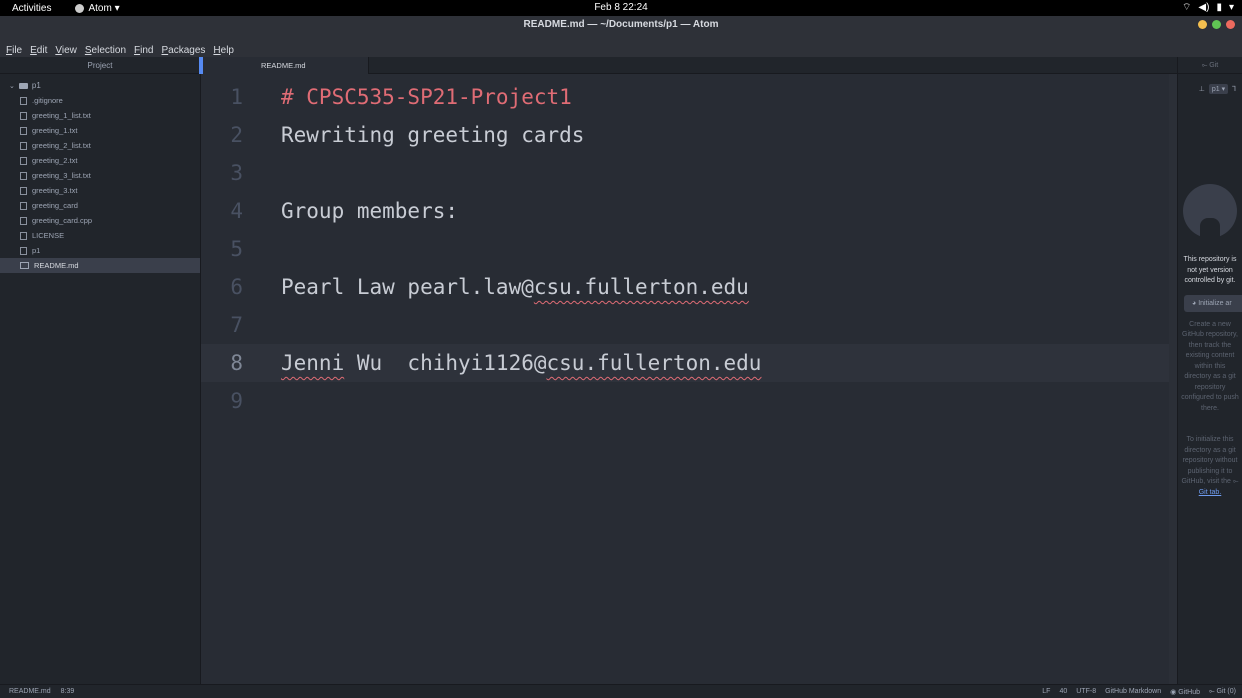 The width and height of the screenshot is (1242, 698). What do you see at coordinates (100, 130) in the screenshot?
I see `tree-file-item: greeting_1.txt` at bounding box center [100, 130].